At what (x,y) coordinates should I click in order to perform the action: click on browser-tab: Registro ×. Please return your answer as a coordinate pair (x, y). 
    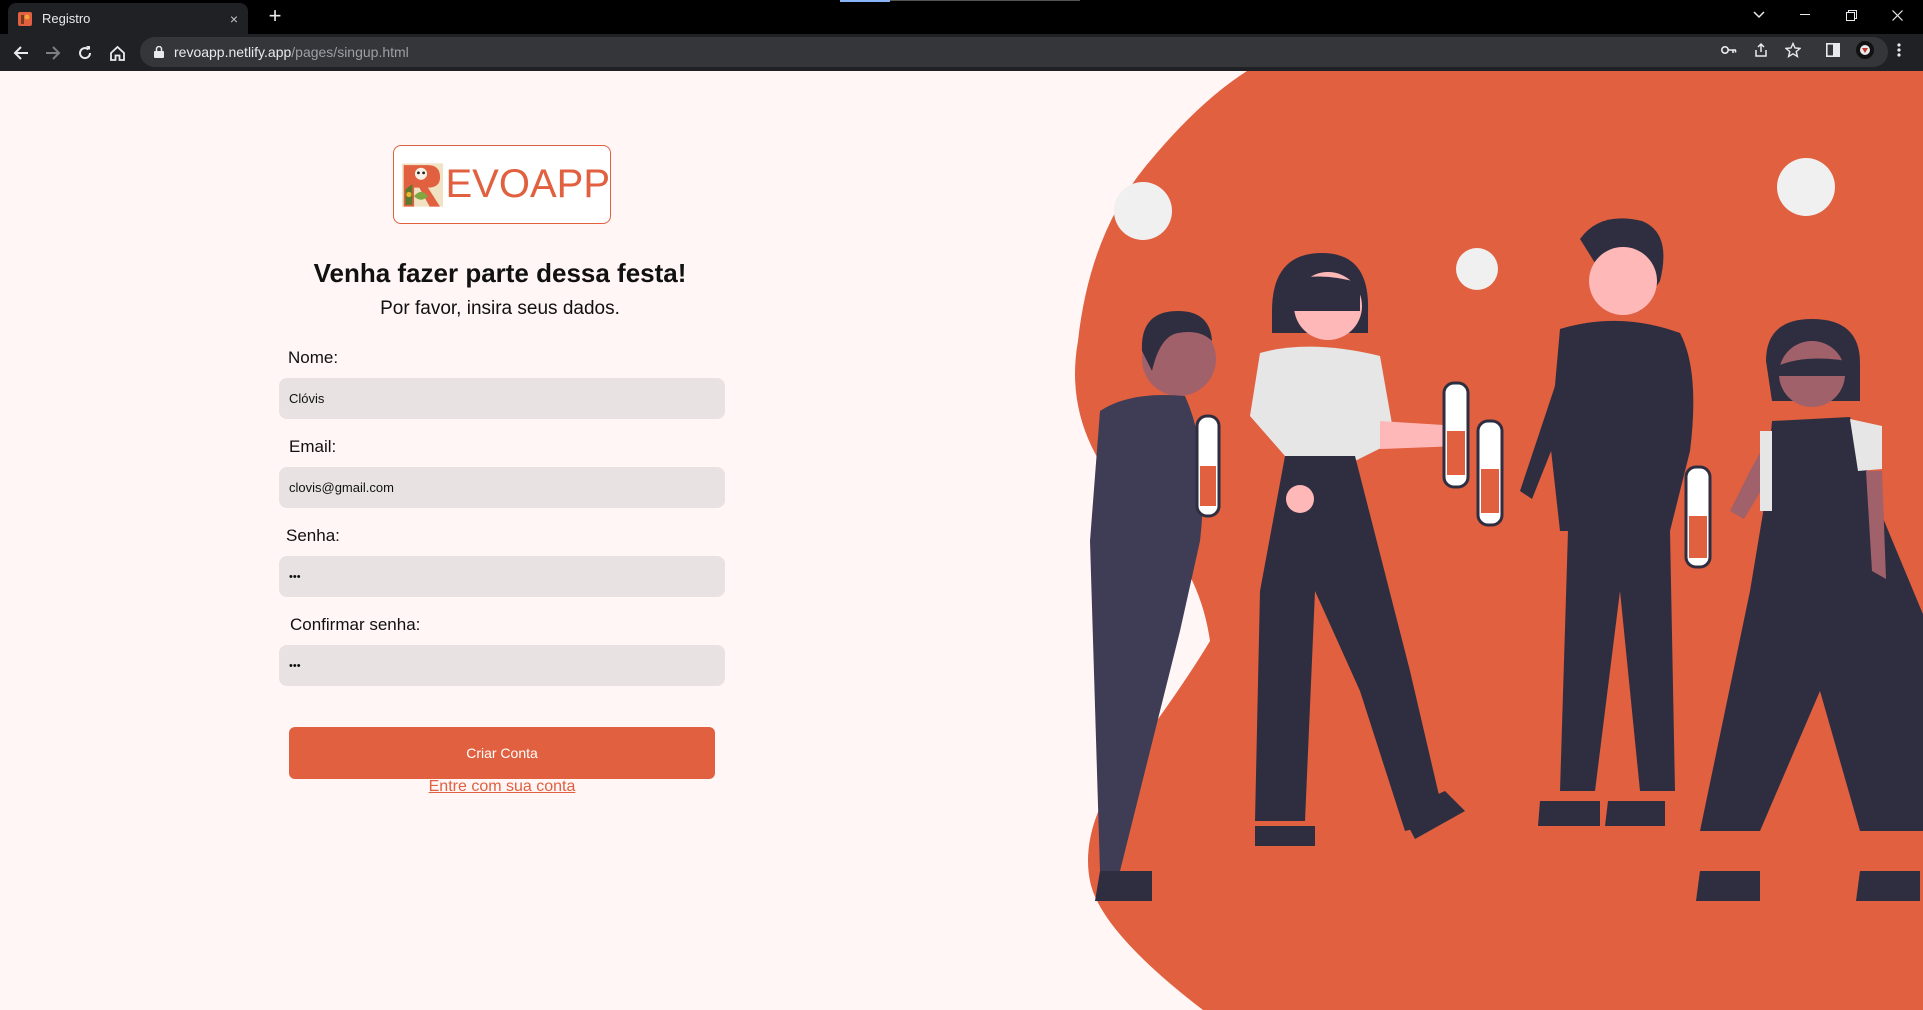
    Looking at the image, I should click on (128, 18).